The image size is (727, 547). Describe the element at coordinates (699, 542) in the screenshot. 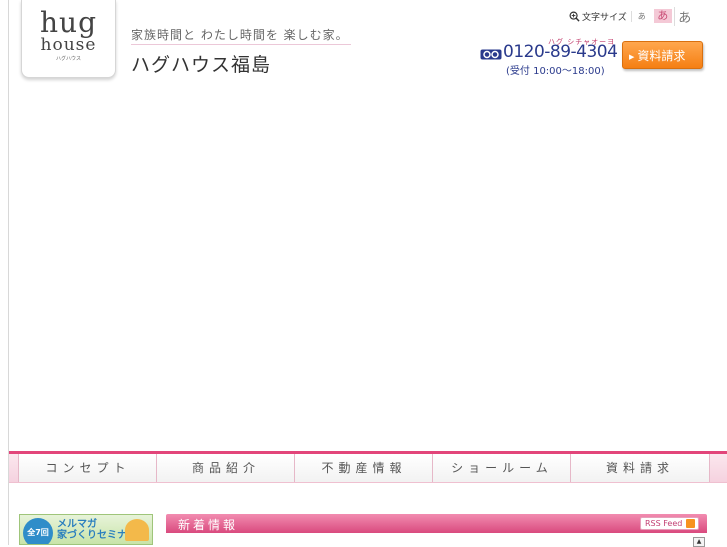

I see `scroll-up-arrow: ▲` at that location.